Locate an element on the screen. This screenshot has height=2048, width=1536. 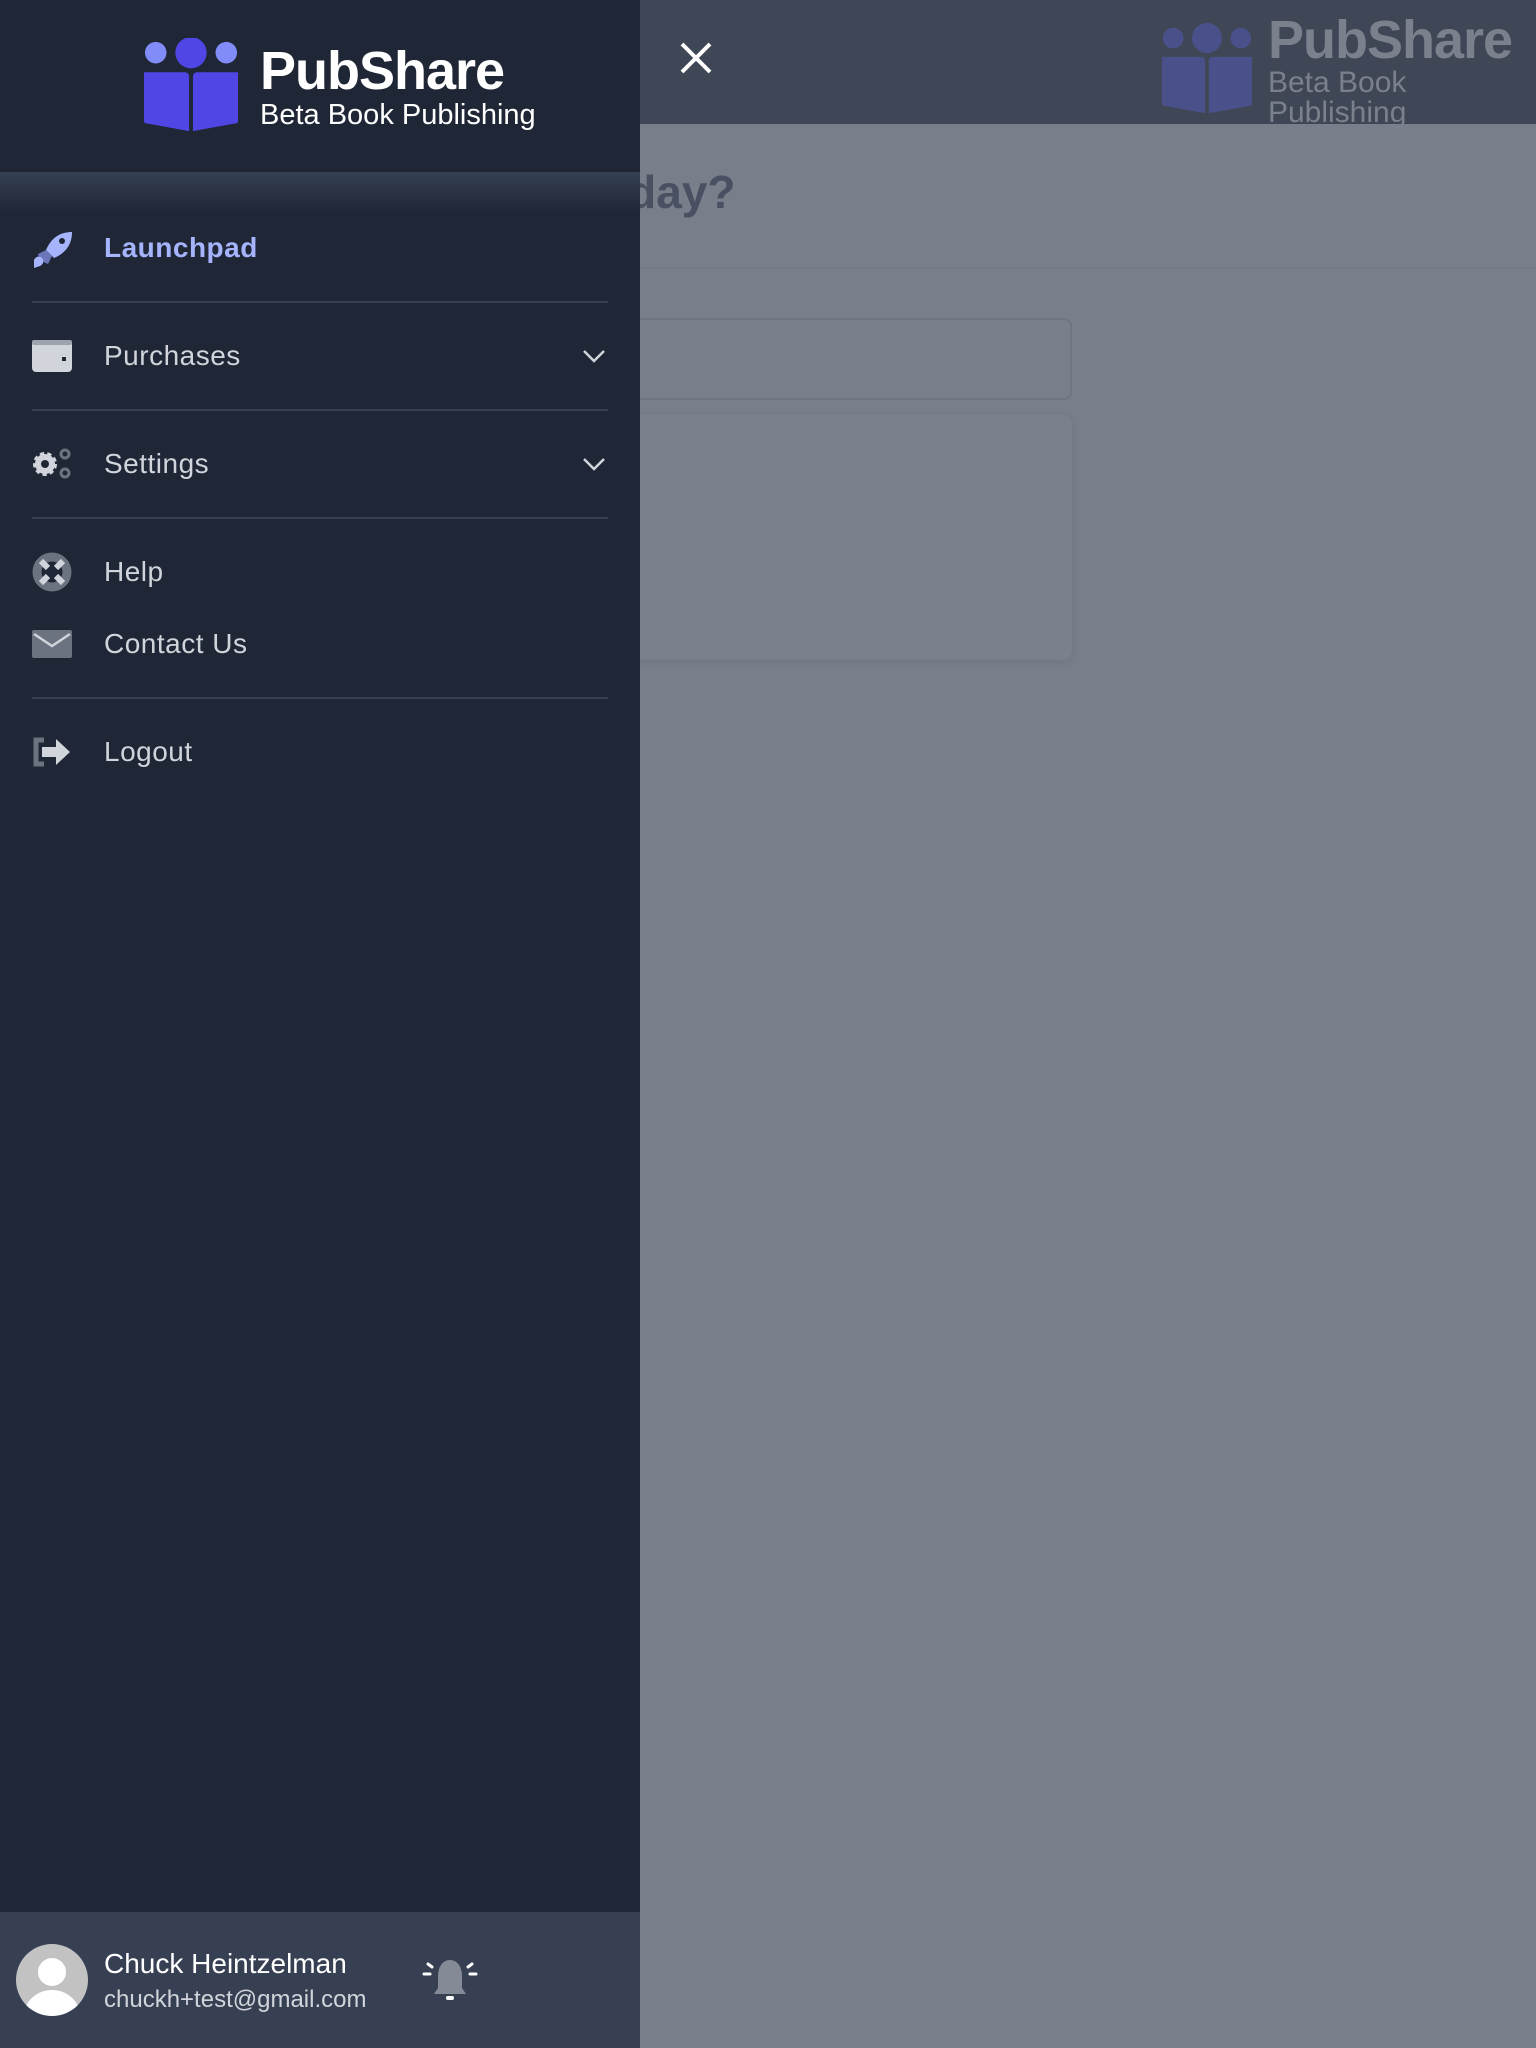
sidebar-item-label: Settings is located at coordinates (157, 463).